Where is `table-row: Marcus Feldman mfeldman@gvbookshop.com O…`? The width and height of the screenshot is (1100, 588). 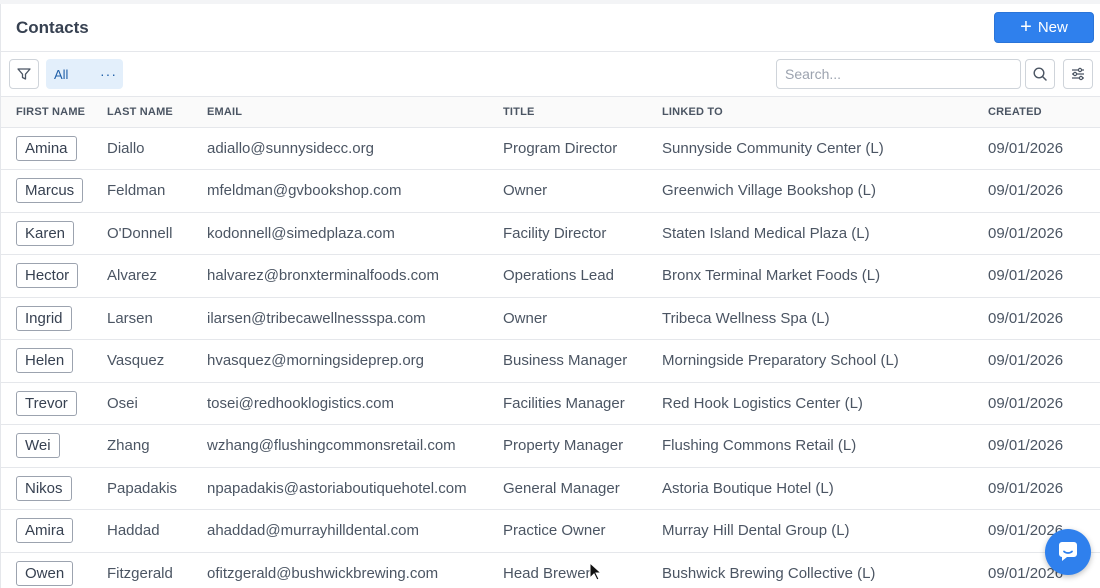
table-row: Marcus Feldman mfeldman@gvbookshop.com O… is located at coordinates (550, 191).